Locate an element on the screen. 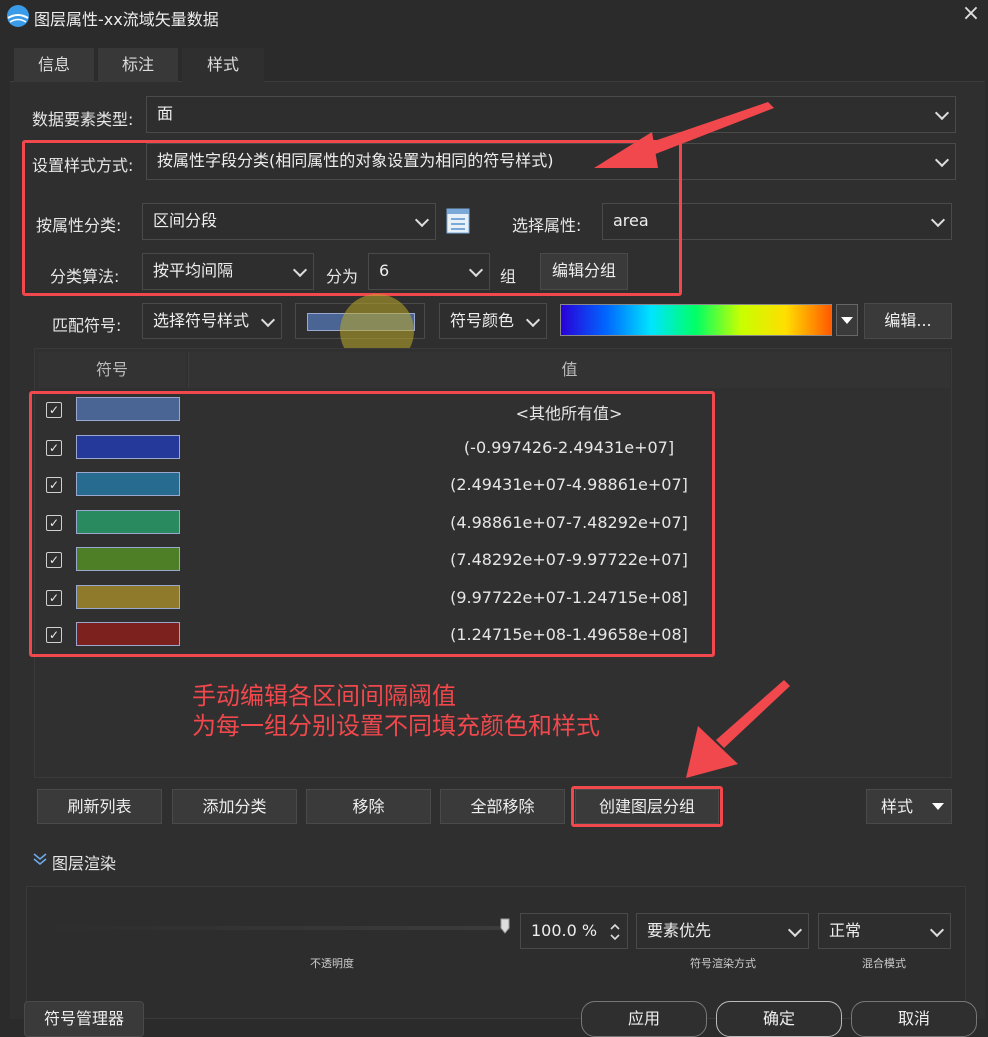 This screenshot has height=1037, width=988. cancel-button: 取消 is located at coordinates (914, 1019).